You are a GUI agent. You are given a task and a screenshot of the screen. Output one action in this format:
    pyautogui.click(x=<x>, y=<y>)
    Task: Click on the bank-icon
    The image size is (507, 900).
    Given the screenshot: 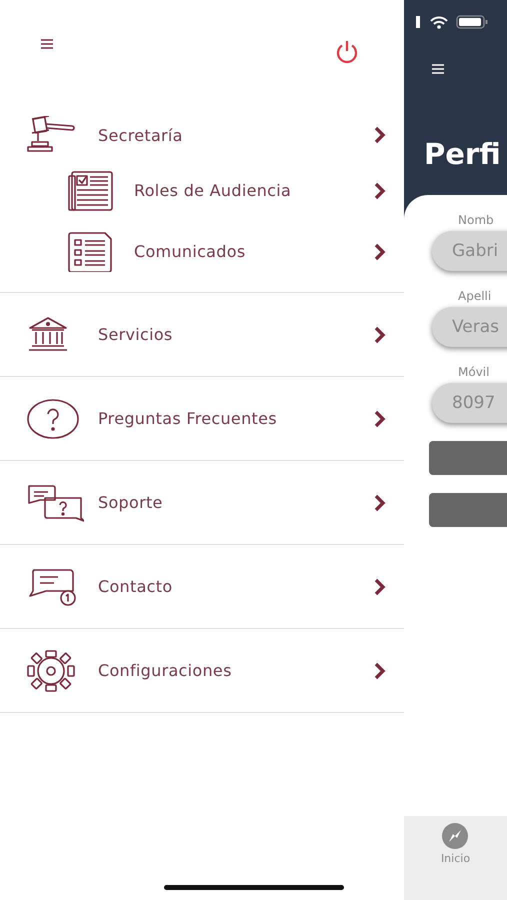 What is the action you would take?
    pyautogui.click(x=48, y=335)
    